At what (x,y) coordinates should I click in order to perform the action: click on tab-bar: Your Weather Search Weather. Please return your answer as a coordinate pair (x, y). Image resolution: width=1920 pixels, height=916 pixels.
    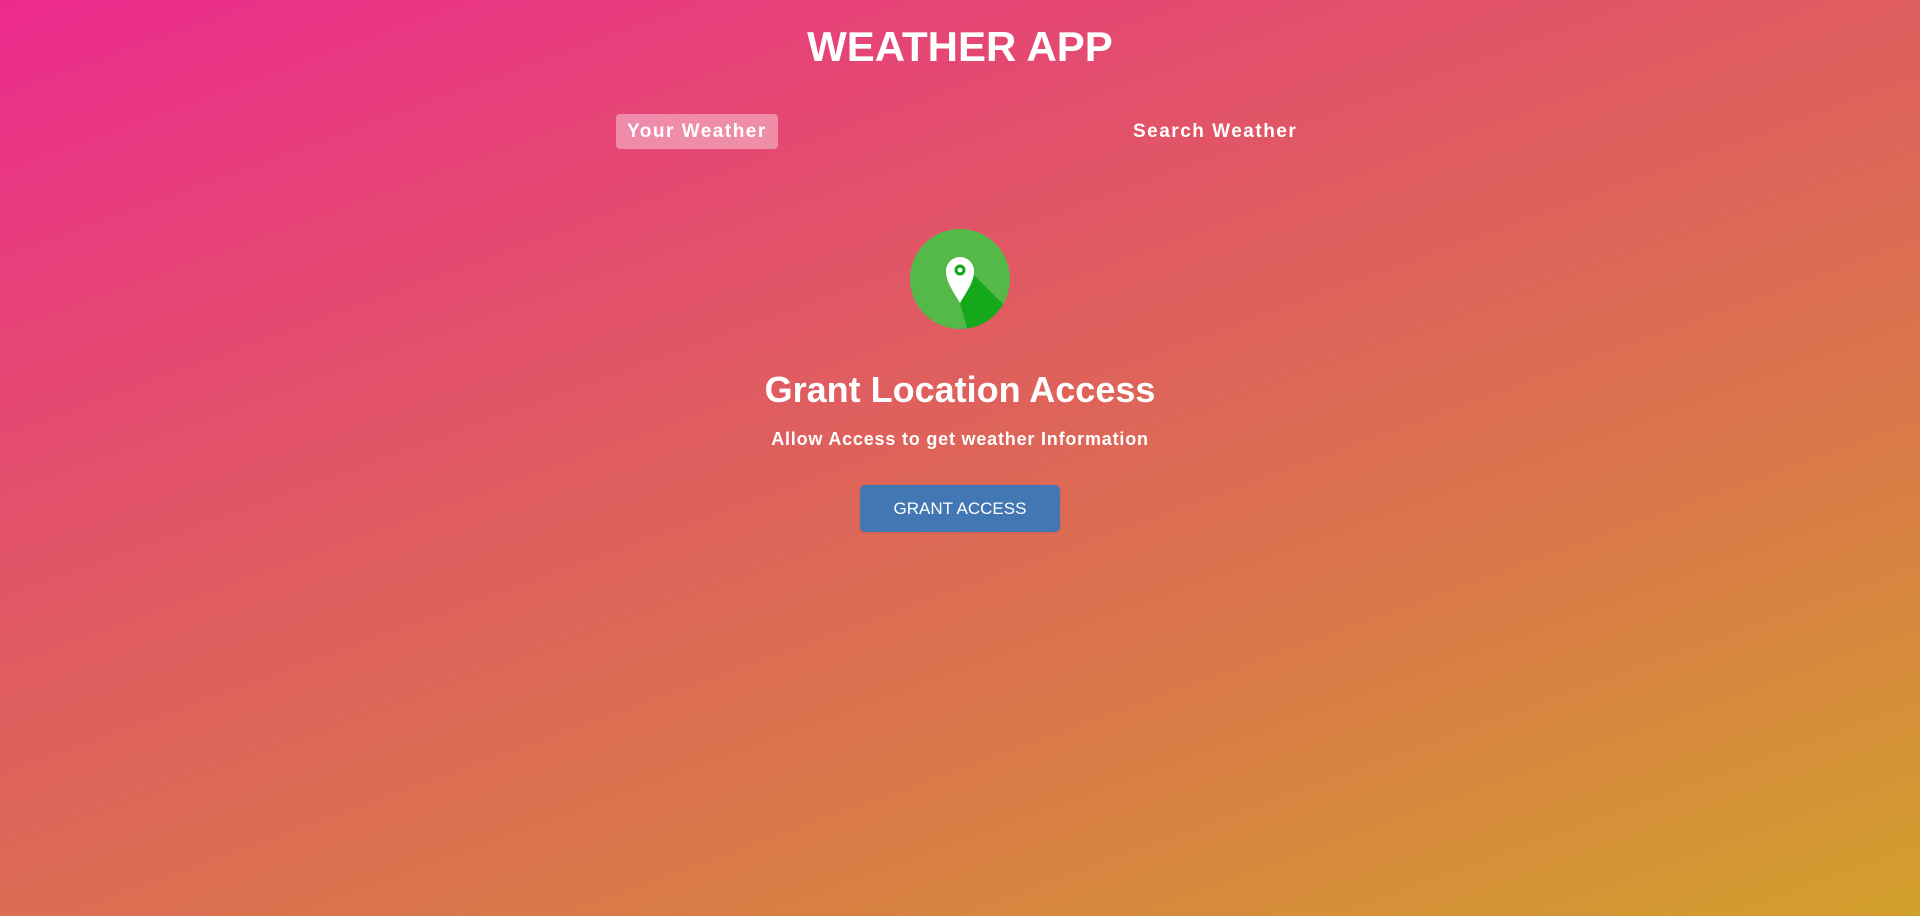
    Looking at the image, I should click on (960, 131).